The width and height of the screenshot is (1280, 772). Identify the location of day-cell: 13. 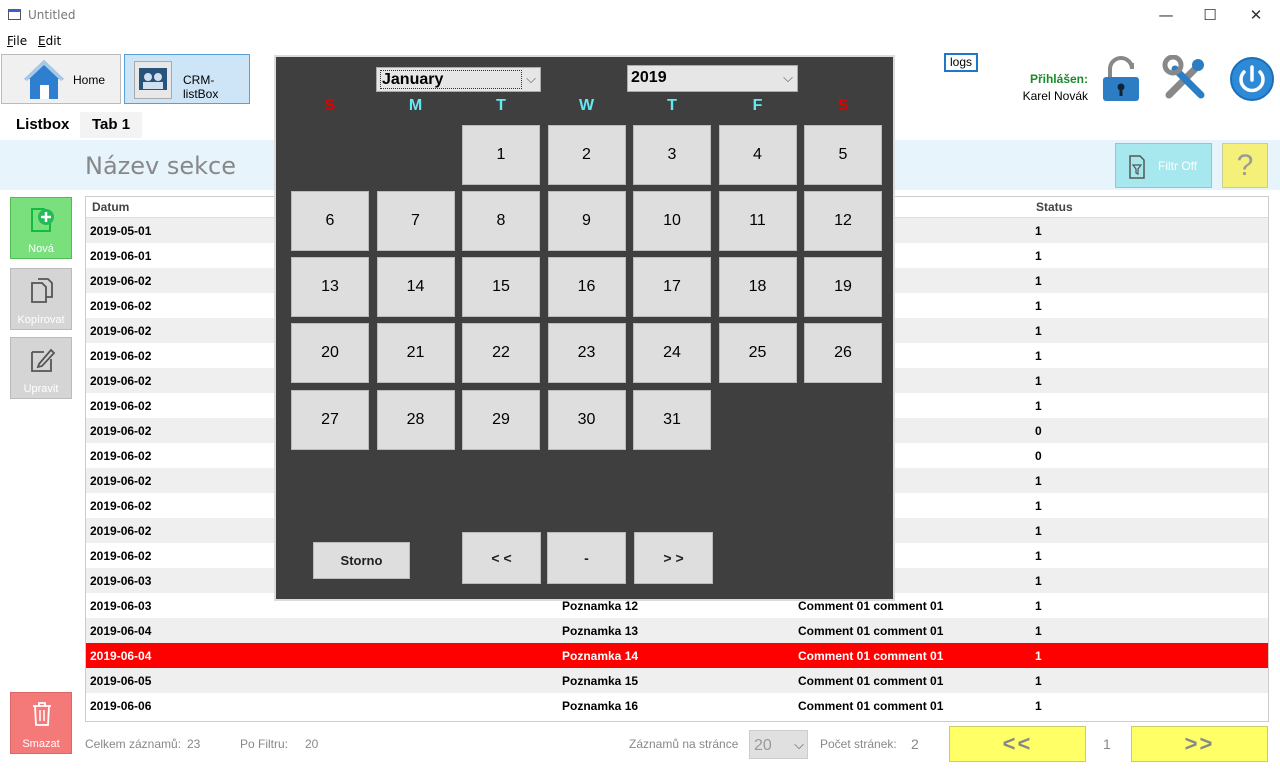
(330, 287).